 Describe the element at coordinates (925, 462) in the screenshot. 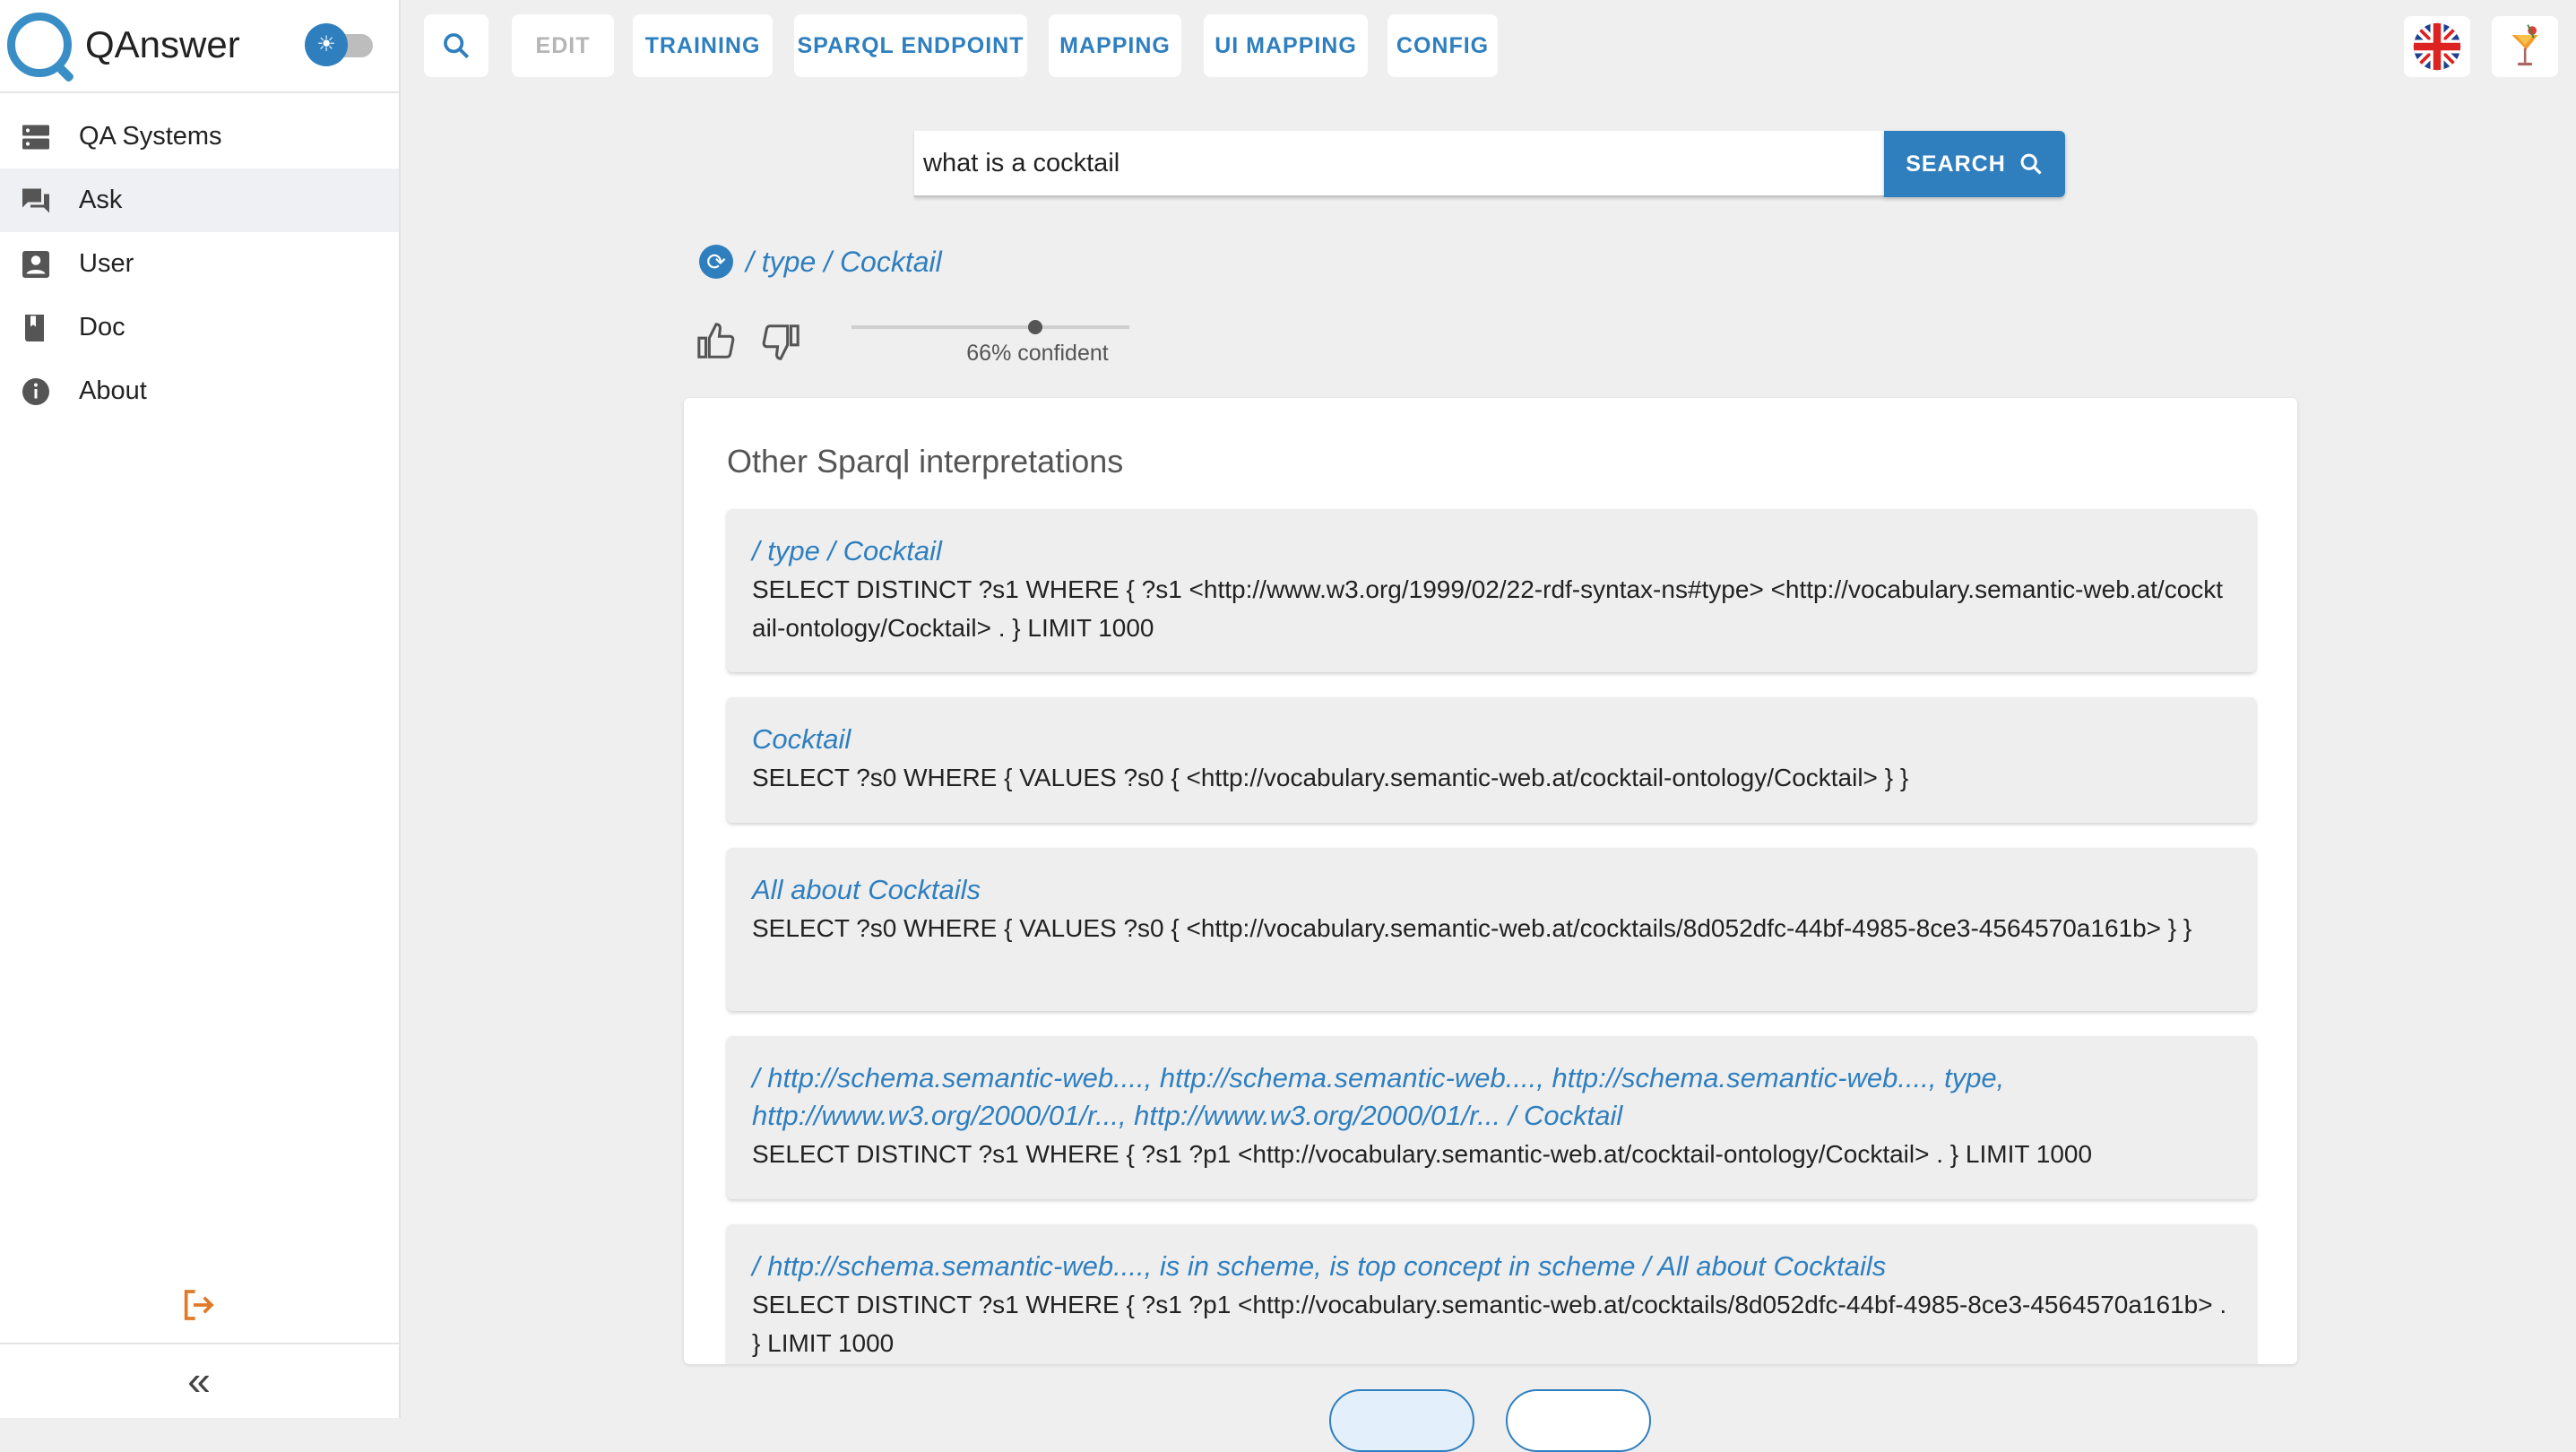

I see `interpretations-title: Other Sparql interpretations` at that location.